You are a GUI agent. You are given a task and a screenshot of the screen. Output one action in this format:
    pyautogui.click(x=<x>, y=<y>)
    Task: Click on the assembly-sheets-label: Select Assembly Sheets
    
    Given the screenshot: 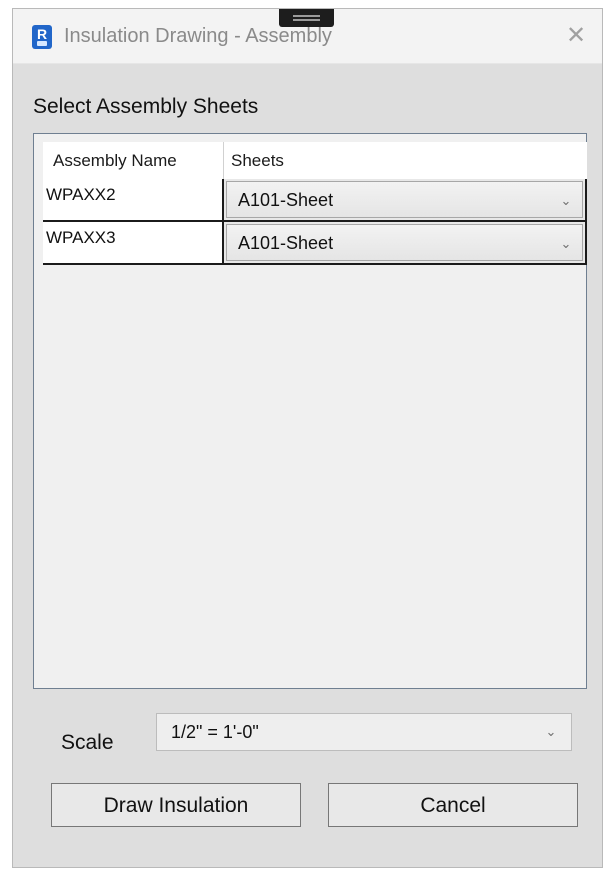 What is the action you would take?
    pyautogui.click(x=146, y=106)
    